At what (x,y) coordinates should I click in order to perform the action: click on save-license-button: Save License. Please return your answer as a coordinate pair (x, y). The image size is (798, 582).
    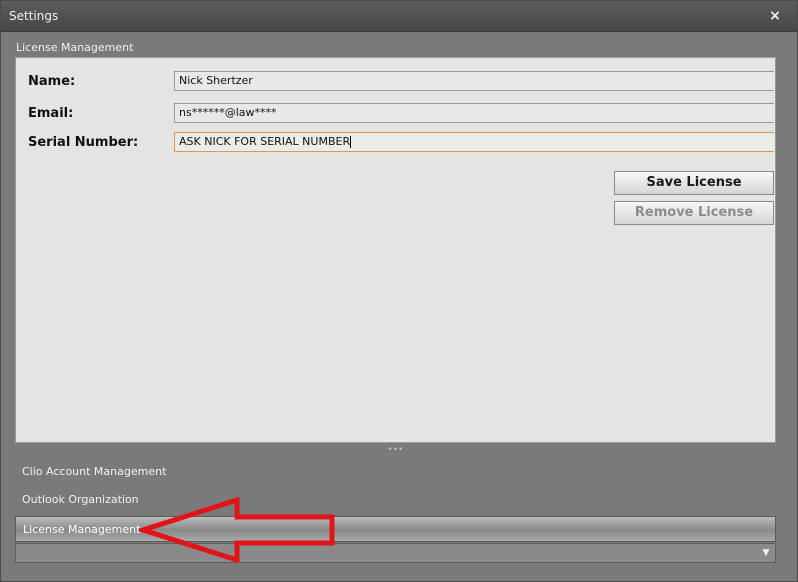
    Looking at the image, I should click on (694, 183).